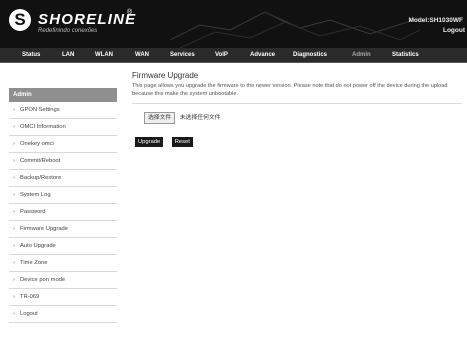 The height and width of the screenshot is (349, 467). I want to click on registered-mark: ®, so click(130, 12).